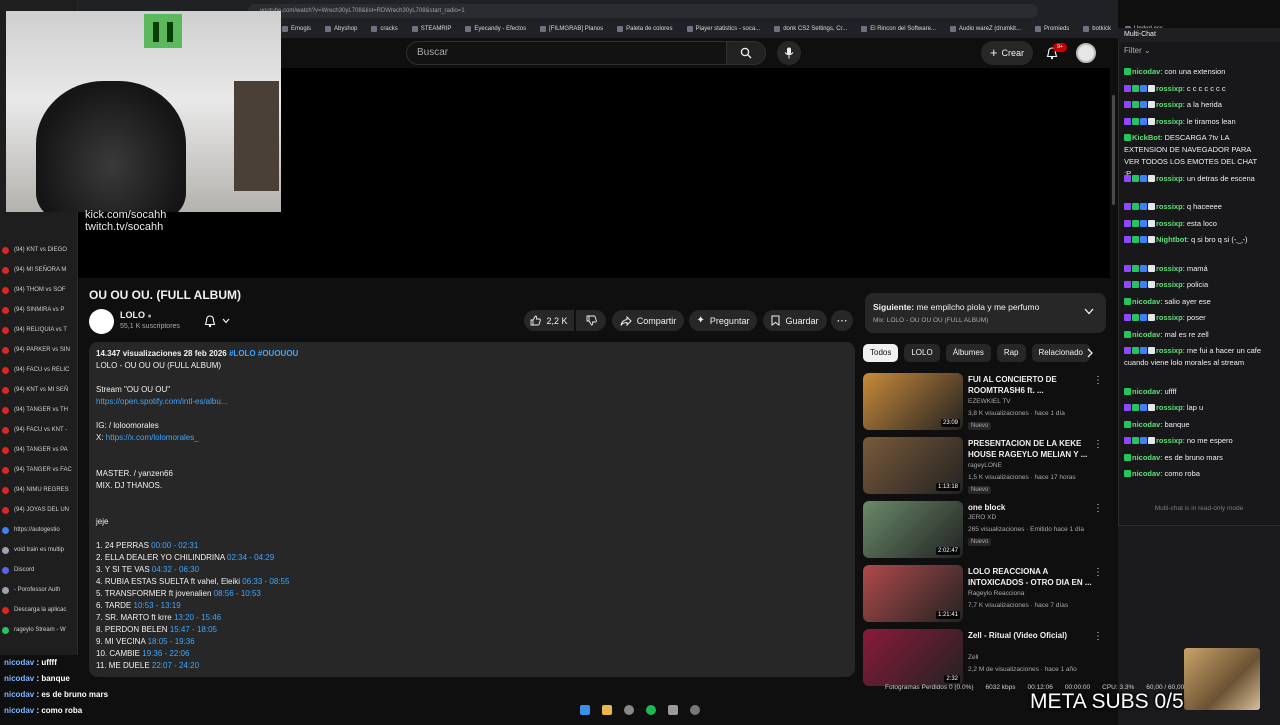  I want to click on settings-icon, so click(695, 710).